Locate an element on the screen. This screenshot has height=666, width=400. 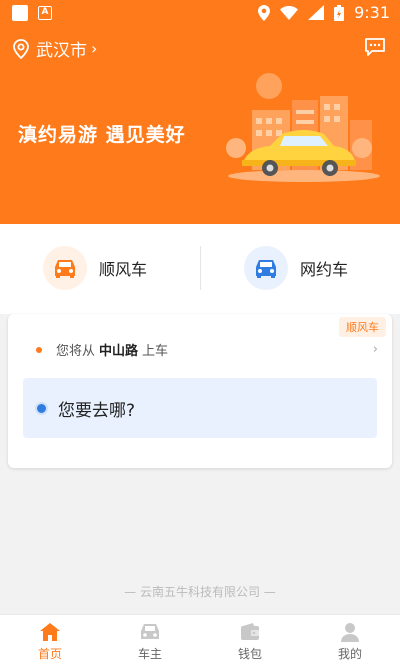
city-name: 武汉市 is located at coordinates (61, 51).